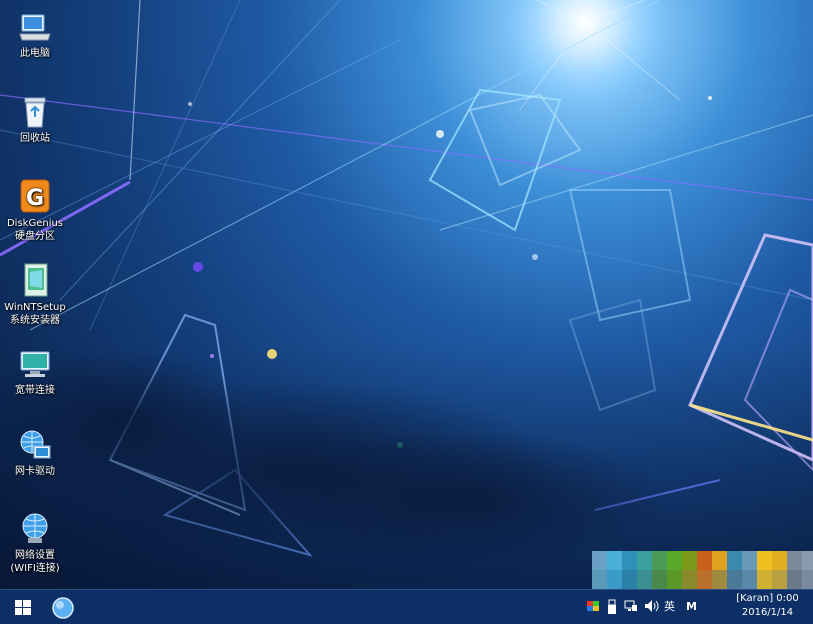 The width and height of the screenshot is (813, 624). I want to click on recycle-bin-icon, so click(35, 112).